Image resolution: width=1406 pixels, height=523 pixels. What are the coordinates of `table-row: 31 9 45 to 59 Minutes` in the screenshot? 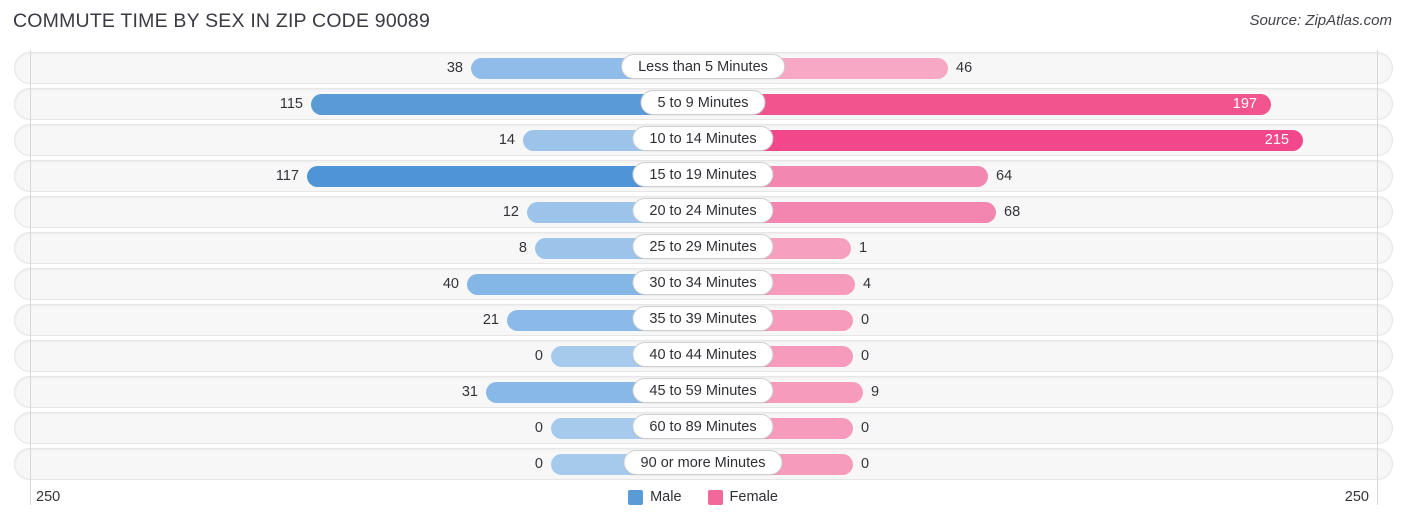 It's located at (703, 392).